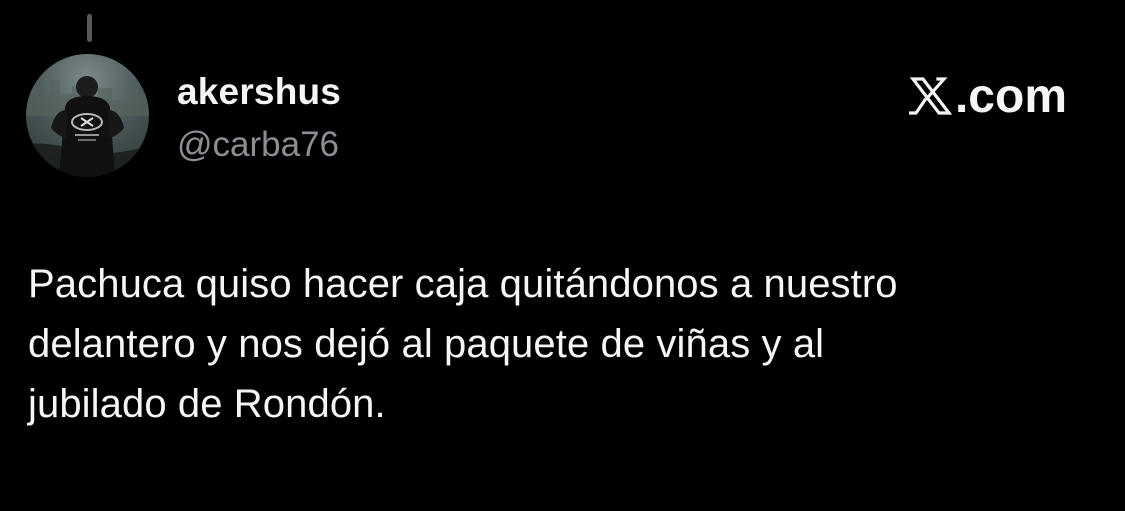 The image size is (1125, 511). What do you see at coordinates (259, 92) in the screenshot?
I see `display-name: akershus` at bounding box center [259, 92].